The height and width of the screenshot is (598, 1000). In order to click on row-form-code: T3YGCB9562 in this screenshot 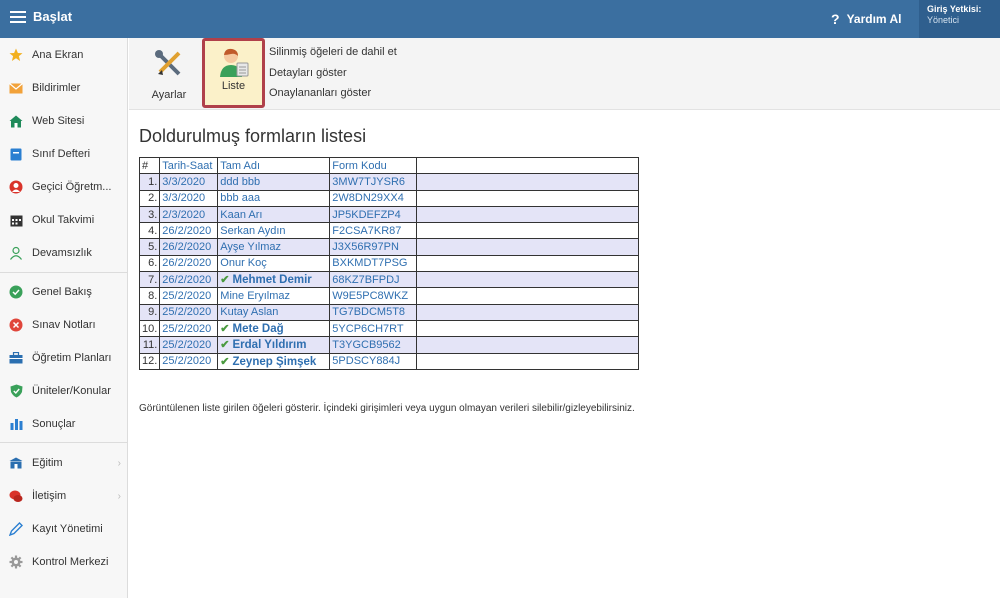, I will do `click(373, 345)`.